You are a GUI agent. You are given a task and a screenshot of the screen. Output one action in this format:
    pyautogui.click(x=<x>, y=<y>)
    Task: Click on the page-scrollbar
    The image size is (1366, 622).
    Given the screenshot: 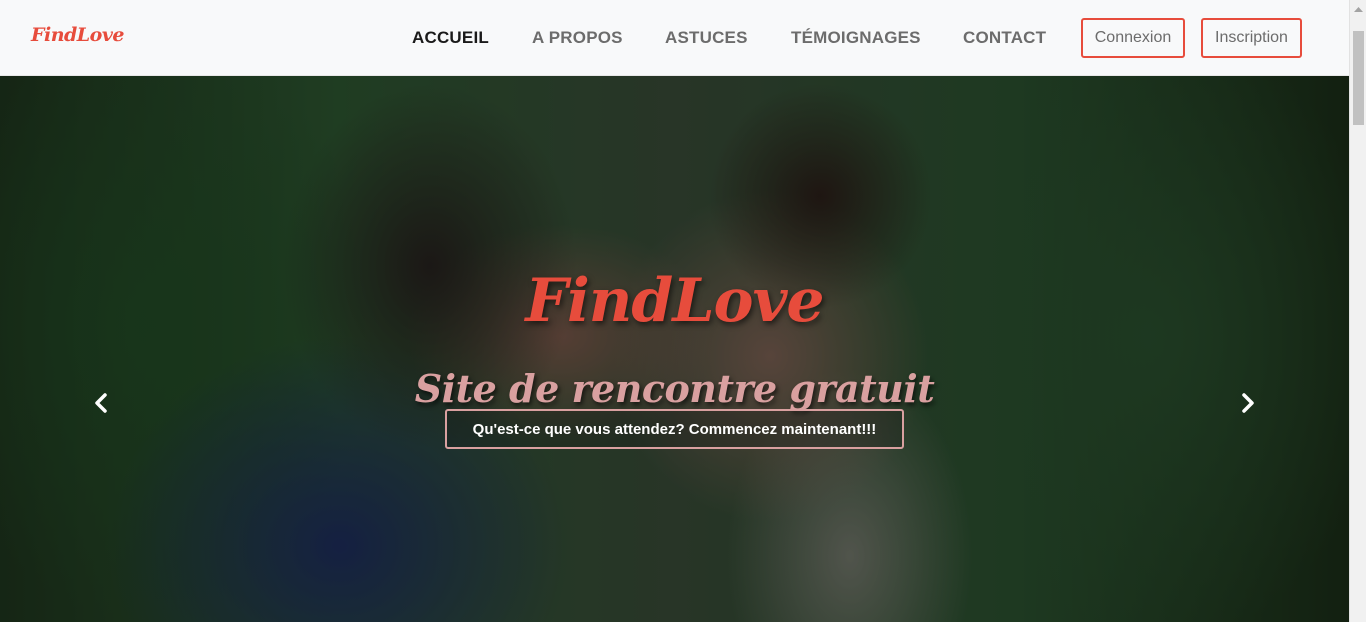 What is the action you would take?
    pyautogui.click(x=1357, y=311)
    